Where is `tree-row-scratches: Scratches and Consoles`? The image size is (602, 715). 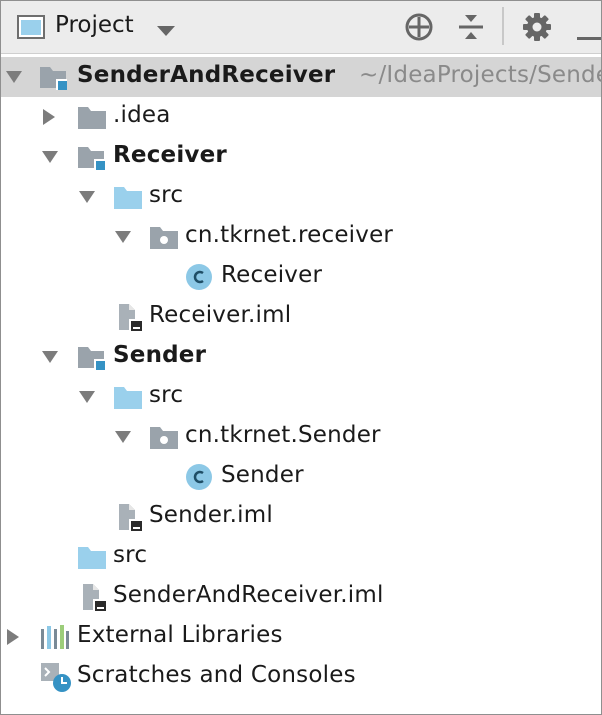 tree-row-scratches: Scratches and Consoles is located at coordinates (301, 677).